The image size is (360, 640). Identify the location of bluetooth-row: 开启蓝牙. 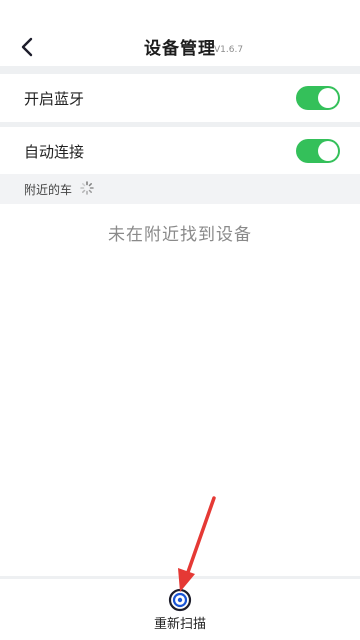
(180, 98).